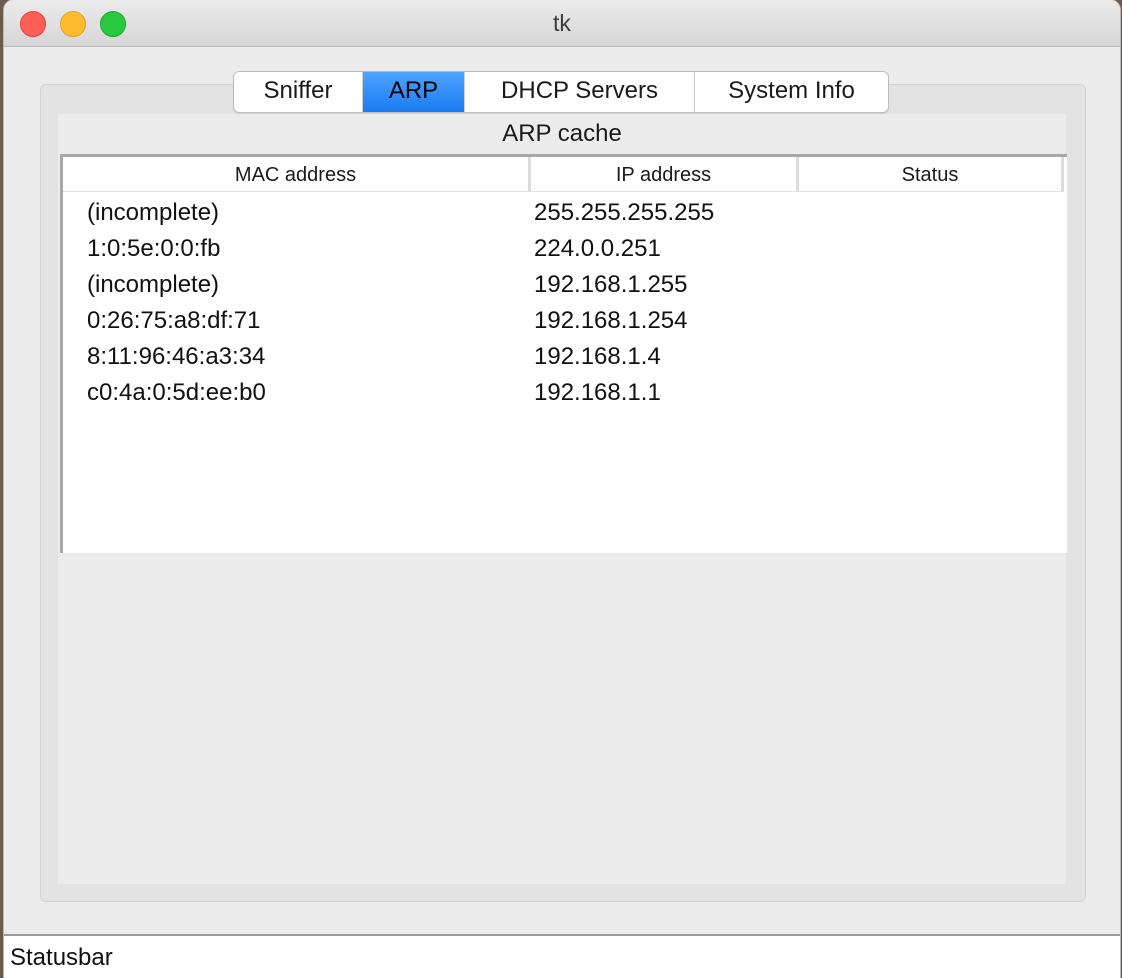 The width and height of the screenshot is (1122, 978). I want to click on title-bar: tk, so click(562, 23).